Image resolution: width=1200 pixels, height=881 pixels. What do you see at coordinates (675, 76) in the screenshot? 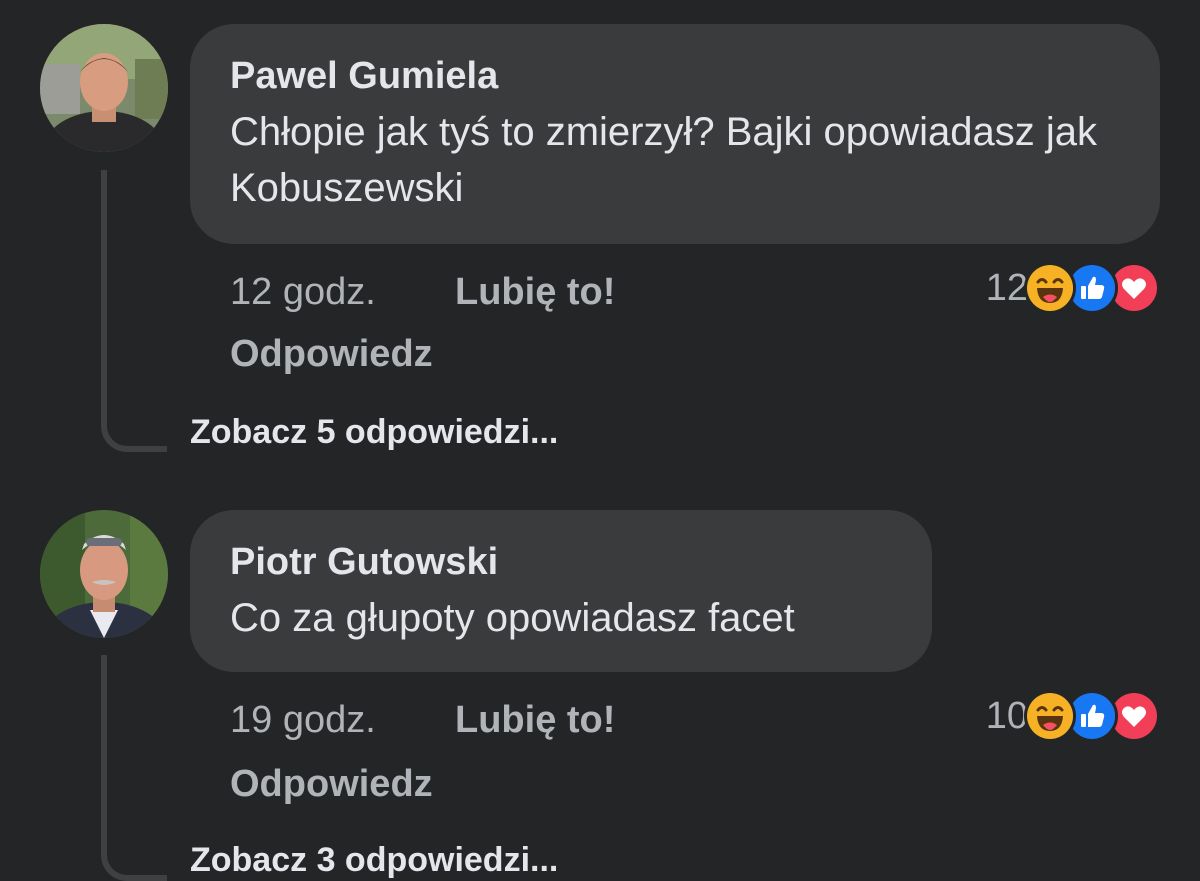
I see `comment-author: Pawel Gumiela` at bounding box center [675, 76].